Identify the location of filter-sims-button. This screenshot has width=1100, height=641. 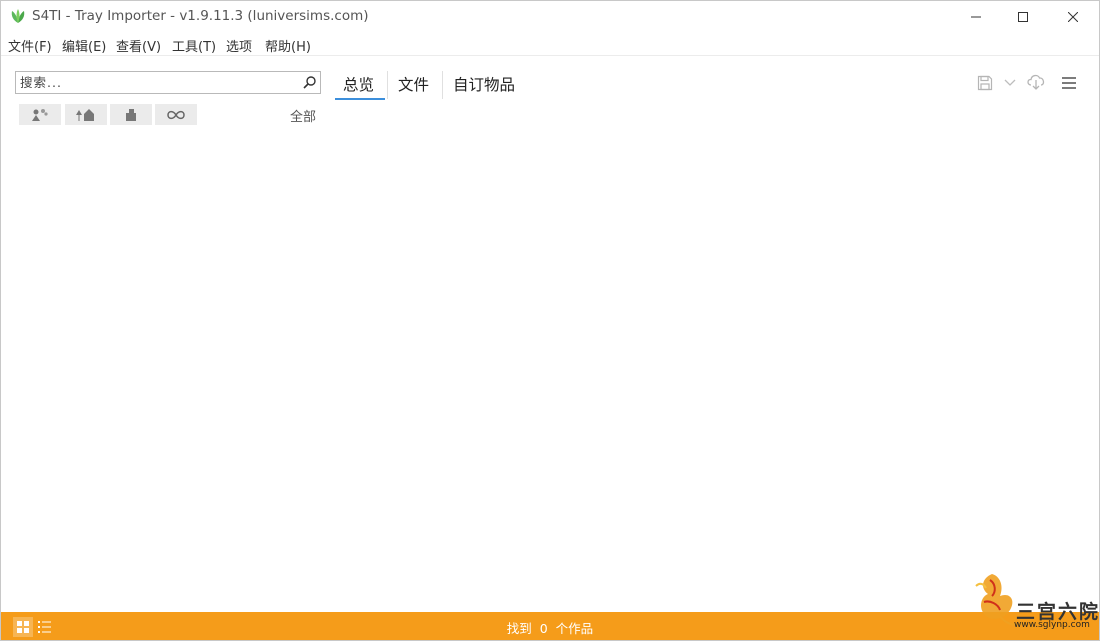
(40, 114).